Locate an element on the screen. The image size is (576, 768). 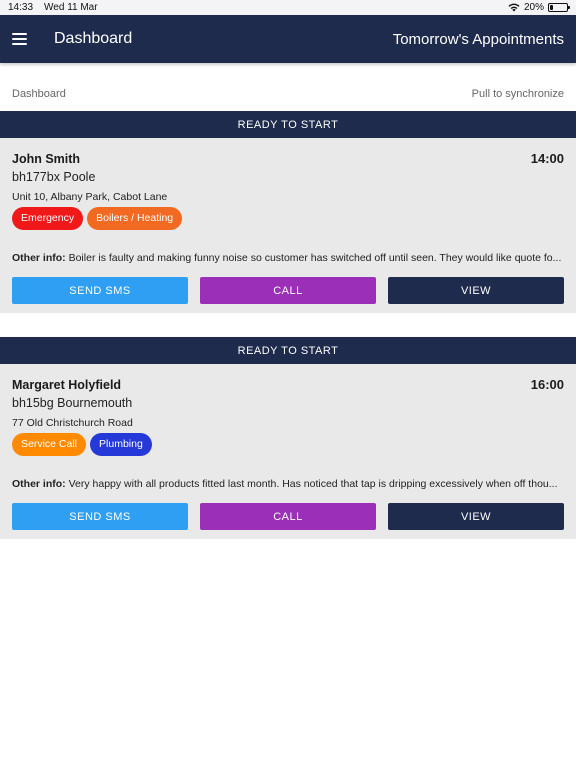
address: 77 Old Christchurch Road is located at coordinates (72, 423).